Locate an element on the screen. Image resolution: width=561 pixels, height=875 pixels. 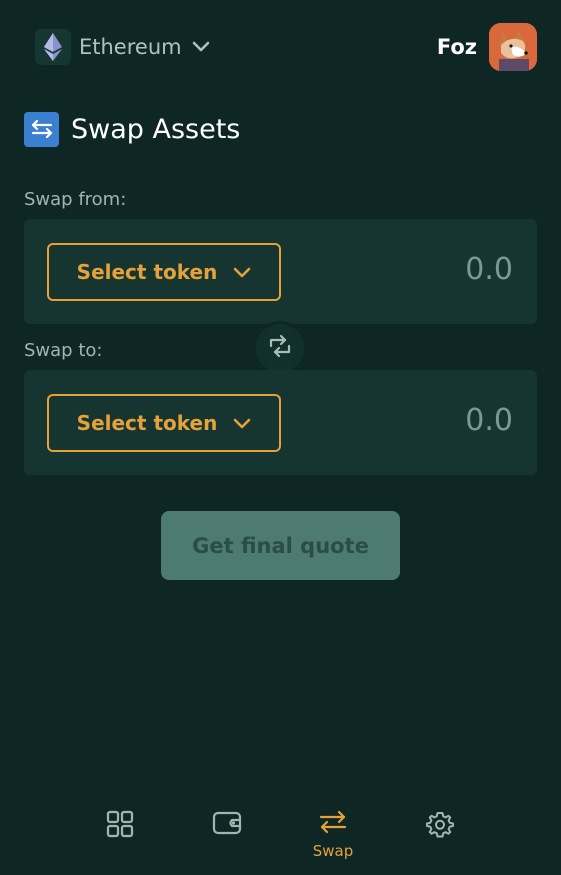
network-selector: Ethereum is located at coordinates (122, 47).